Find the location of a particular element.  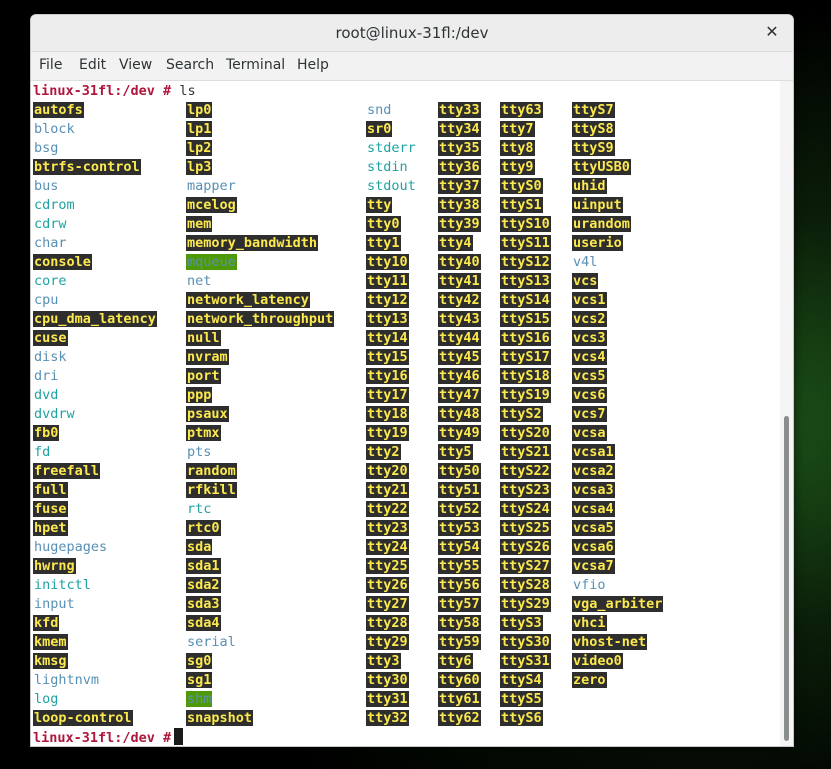

ls-entry: tty63 is located at coordinates (525, 110).